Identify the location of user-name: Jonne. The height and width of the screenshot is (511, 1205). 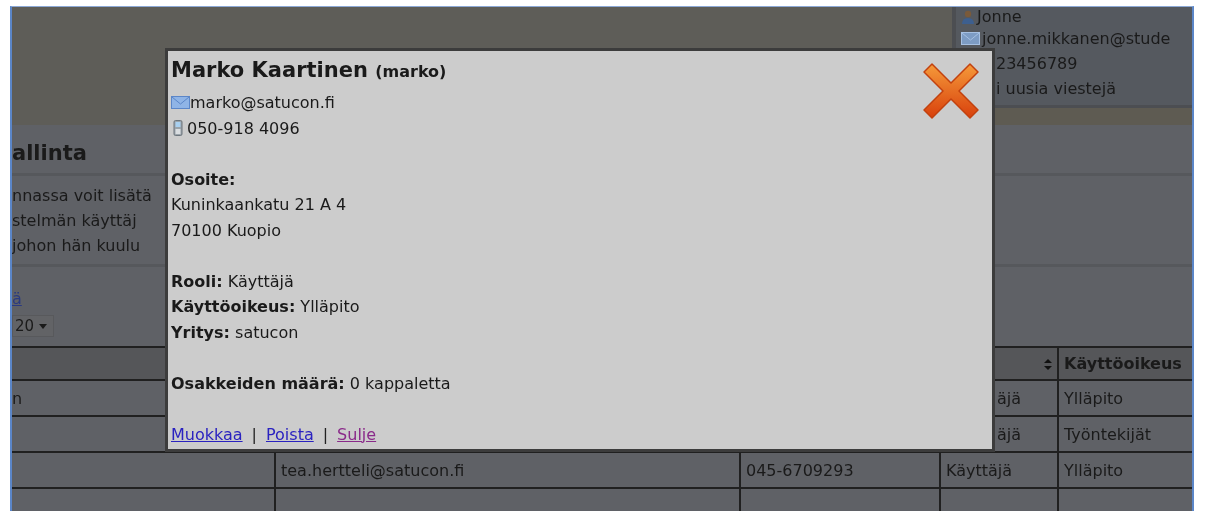
(999, 16).